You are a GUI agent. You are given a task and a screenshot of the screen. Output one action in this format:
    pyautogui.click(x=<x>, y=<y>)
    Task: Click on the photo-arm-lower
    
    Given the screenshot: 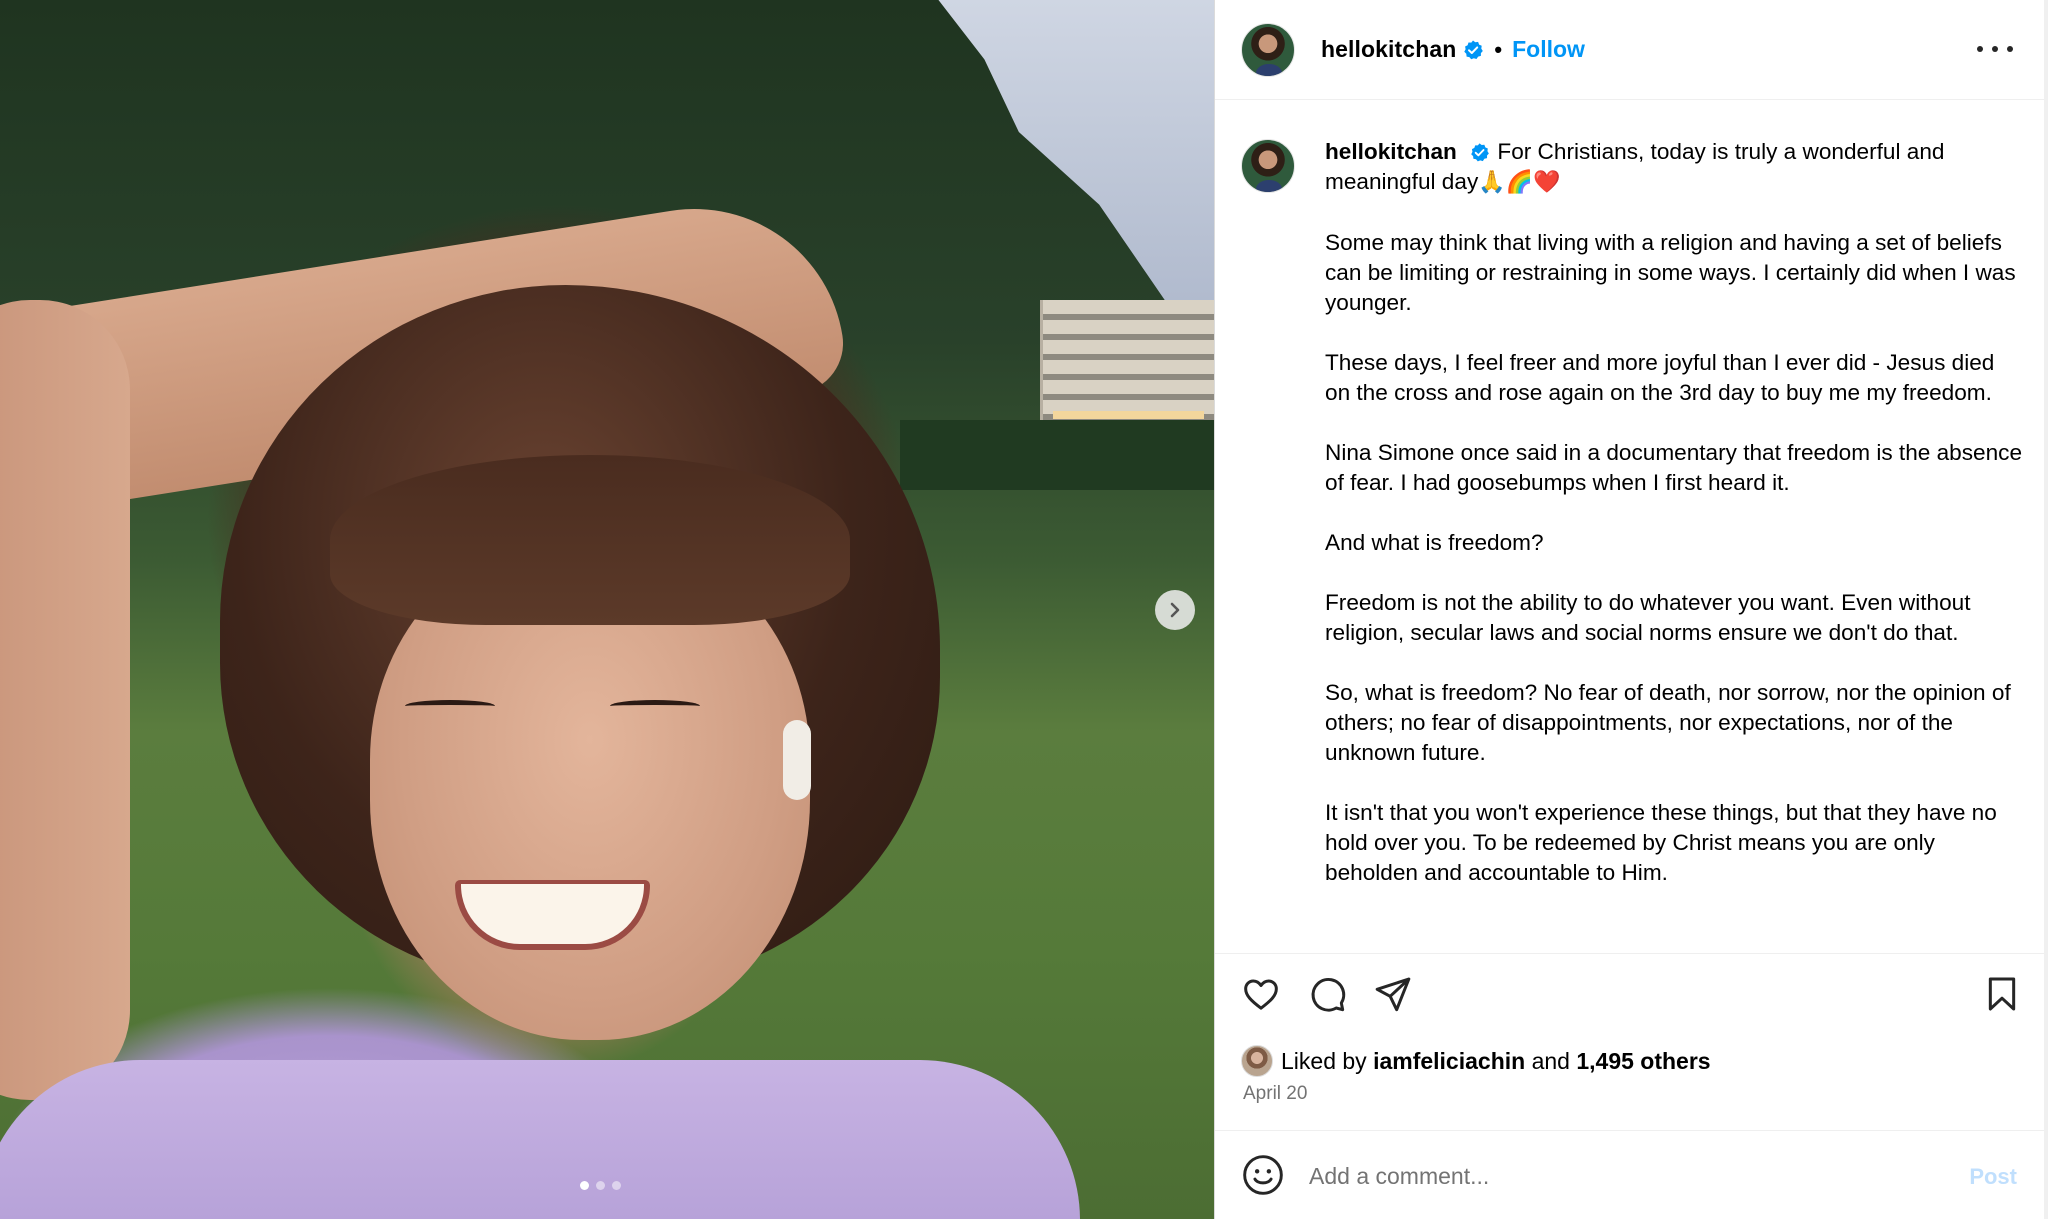 What is the action you would take?
    pyautogui.click(x=65, y=700)
    